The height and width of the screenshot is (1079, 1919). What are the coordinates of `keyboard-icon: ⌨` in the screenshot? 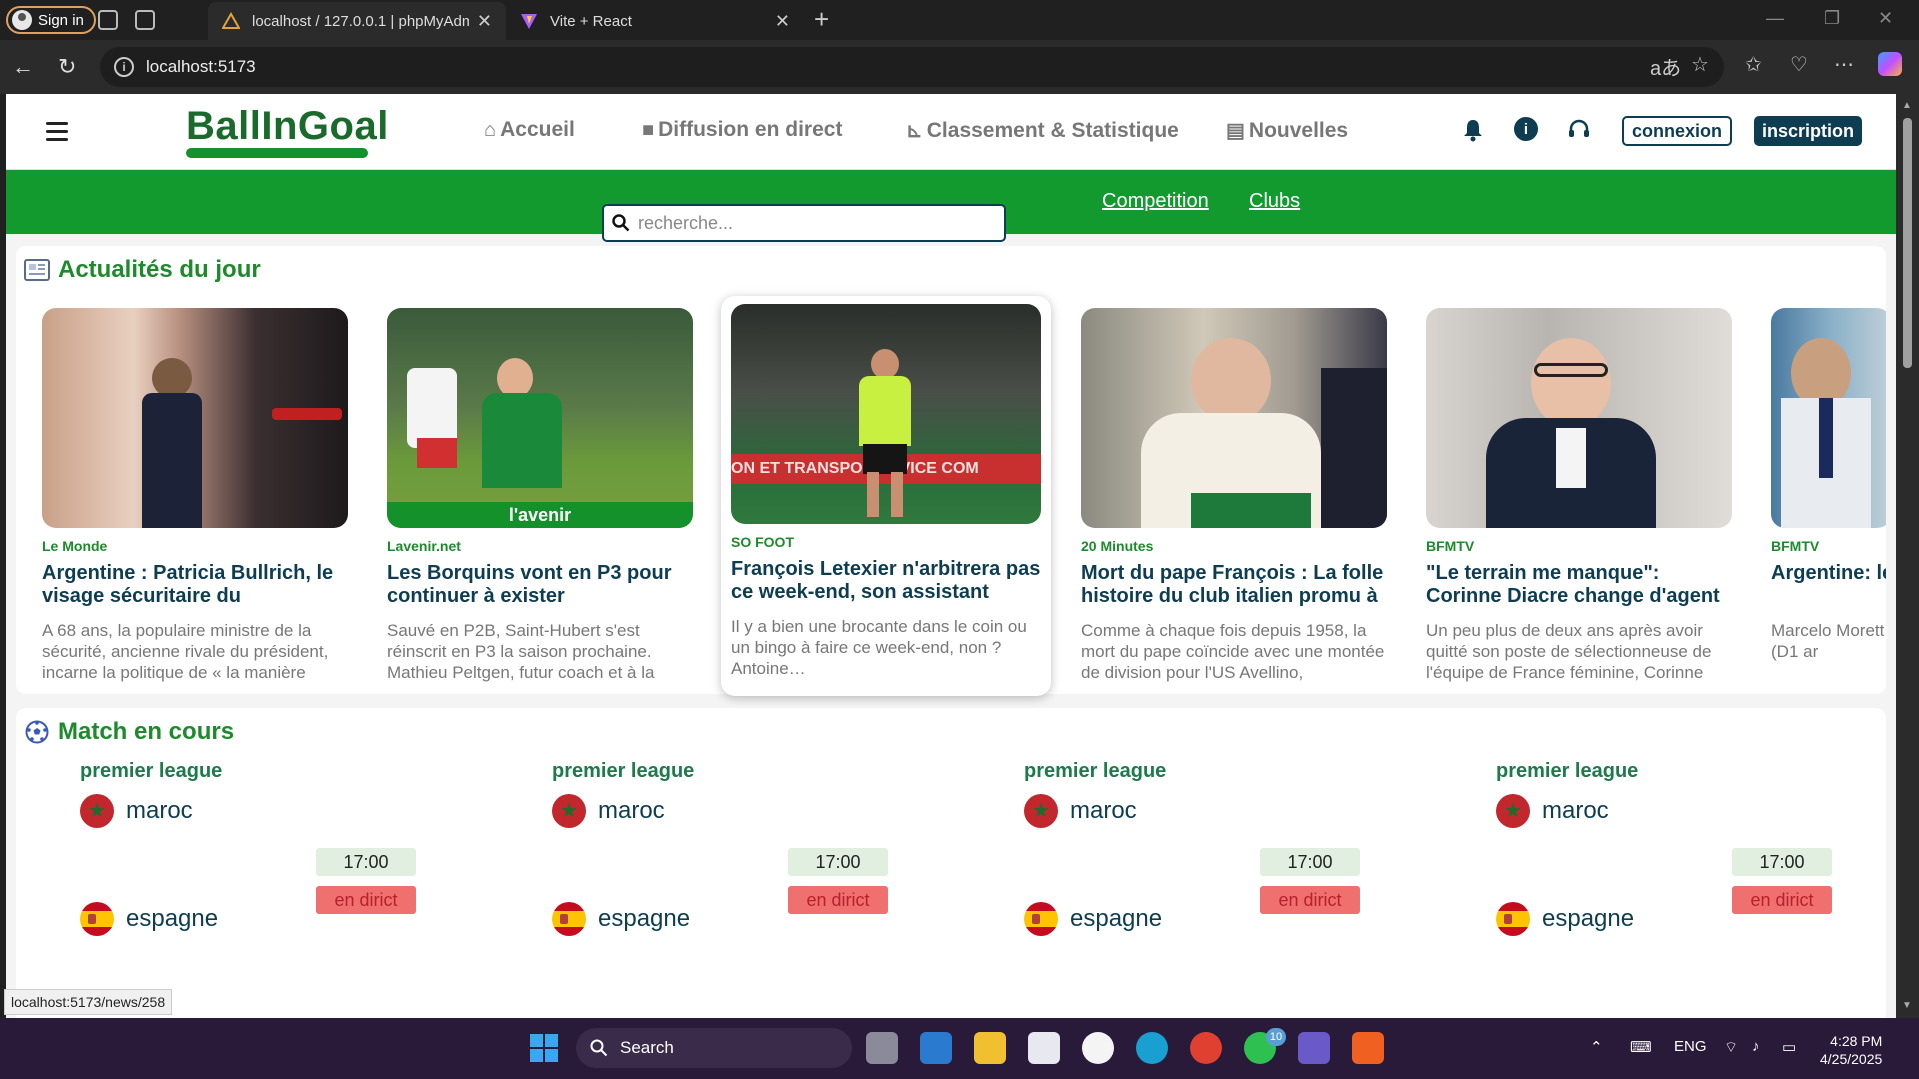 It's located at (1641, 1047).